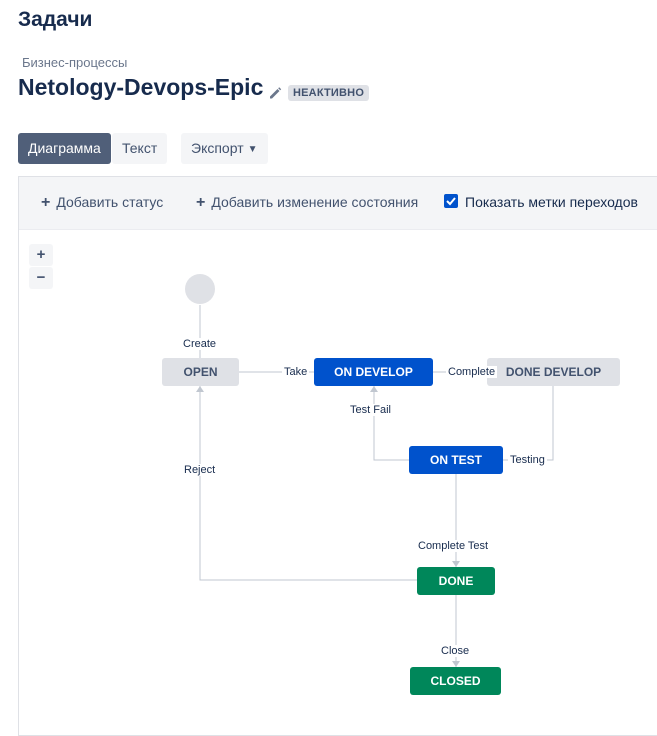 This screenshot has height=736, width=657. What do you see at coordinates (200, 470) in the screenshot?
I see `transition-label-reject: Reject` at bounding box center [200, 470].